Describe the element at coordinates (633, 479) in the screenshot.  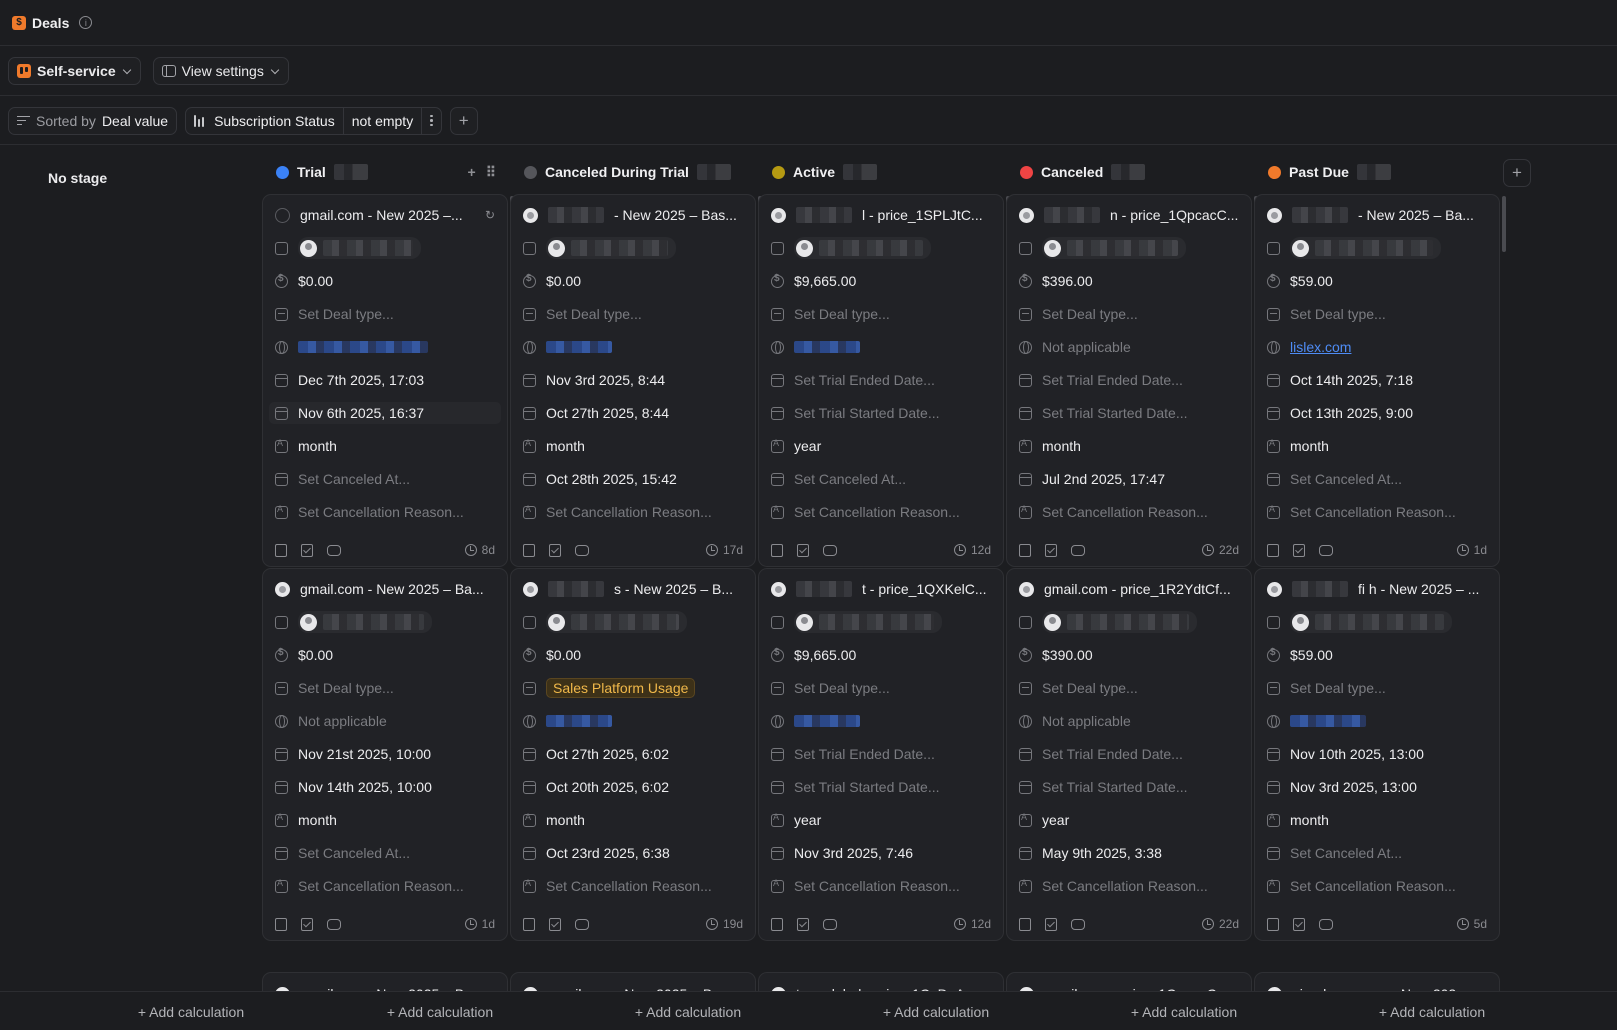
I see `canceled-at-date-row: Oct 28th 2025, 15:42` at that location.